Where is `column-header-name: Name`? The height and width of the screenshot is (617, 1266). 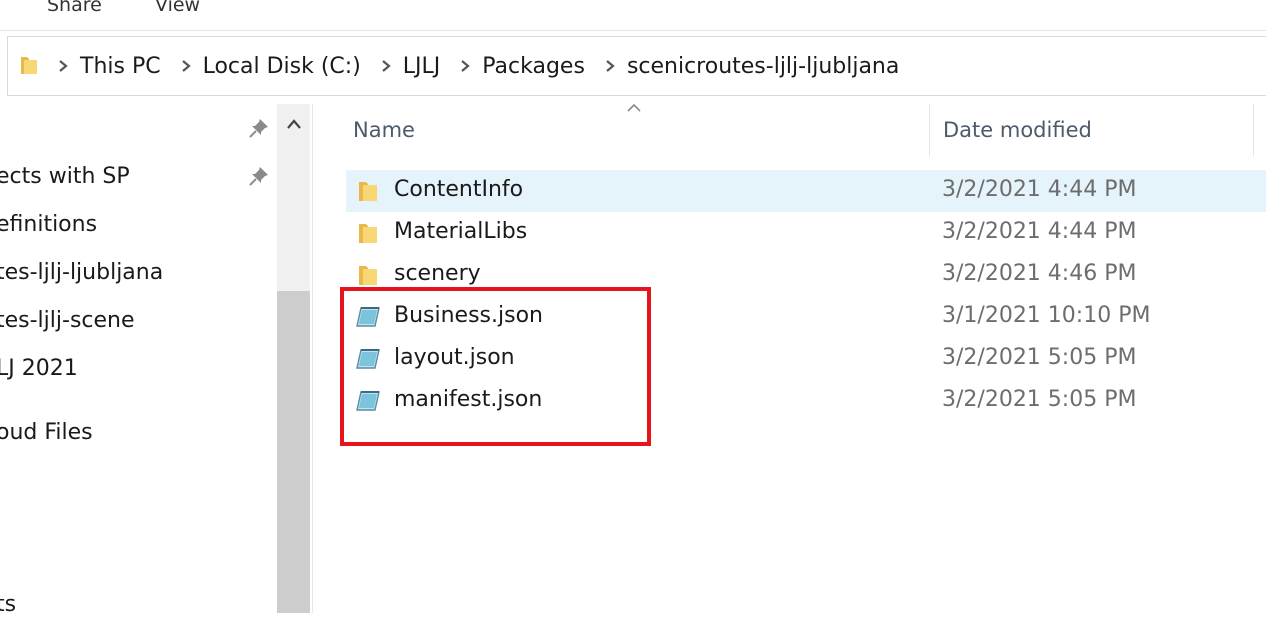 column-header-name: Name is located at coordinates (384, 130).